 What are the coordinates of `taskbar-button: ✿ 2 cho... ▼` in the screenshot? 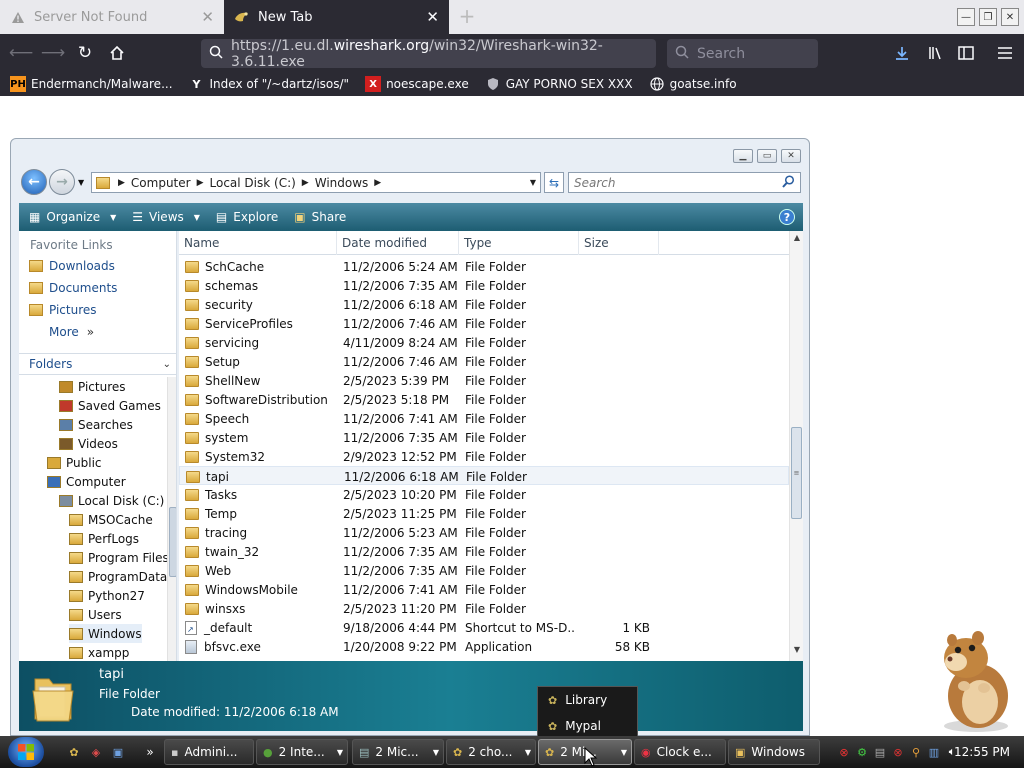 It's located at (491, 752).